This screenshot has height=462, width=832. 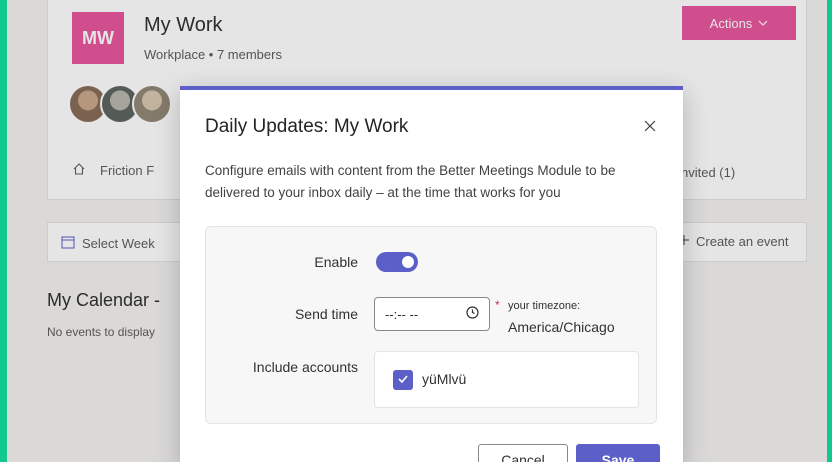 What do you see at coordinates (432, 314) in the screenshot?
I see `send-time-input: --:-- --` at bounding box center [432, 314].